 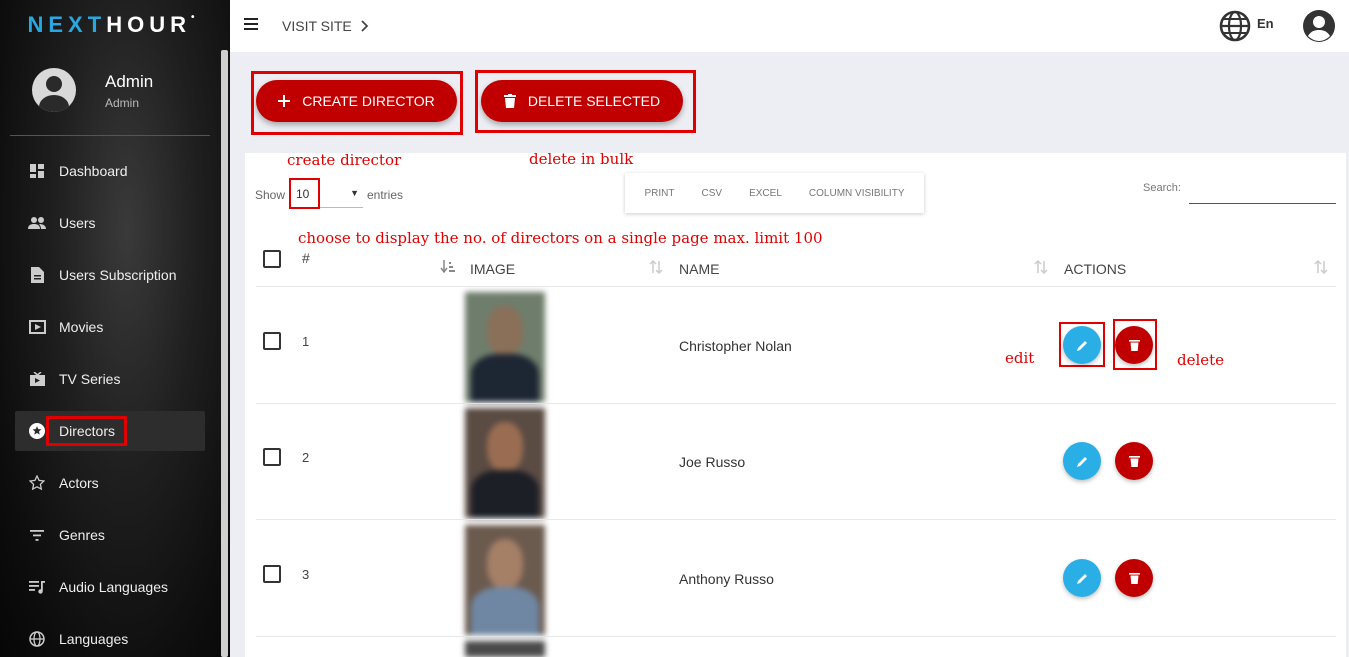 I want to click on create-director-button: CREATE DIRECTOR, so click(x=356, y=101).